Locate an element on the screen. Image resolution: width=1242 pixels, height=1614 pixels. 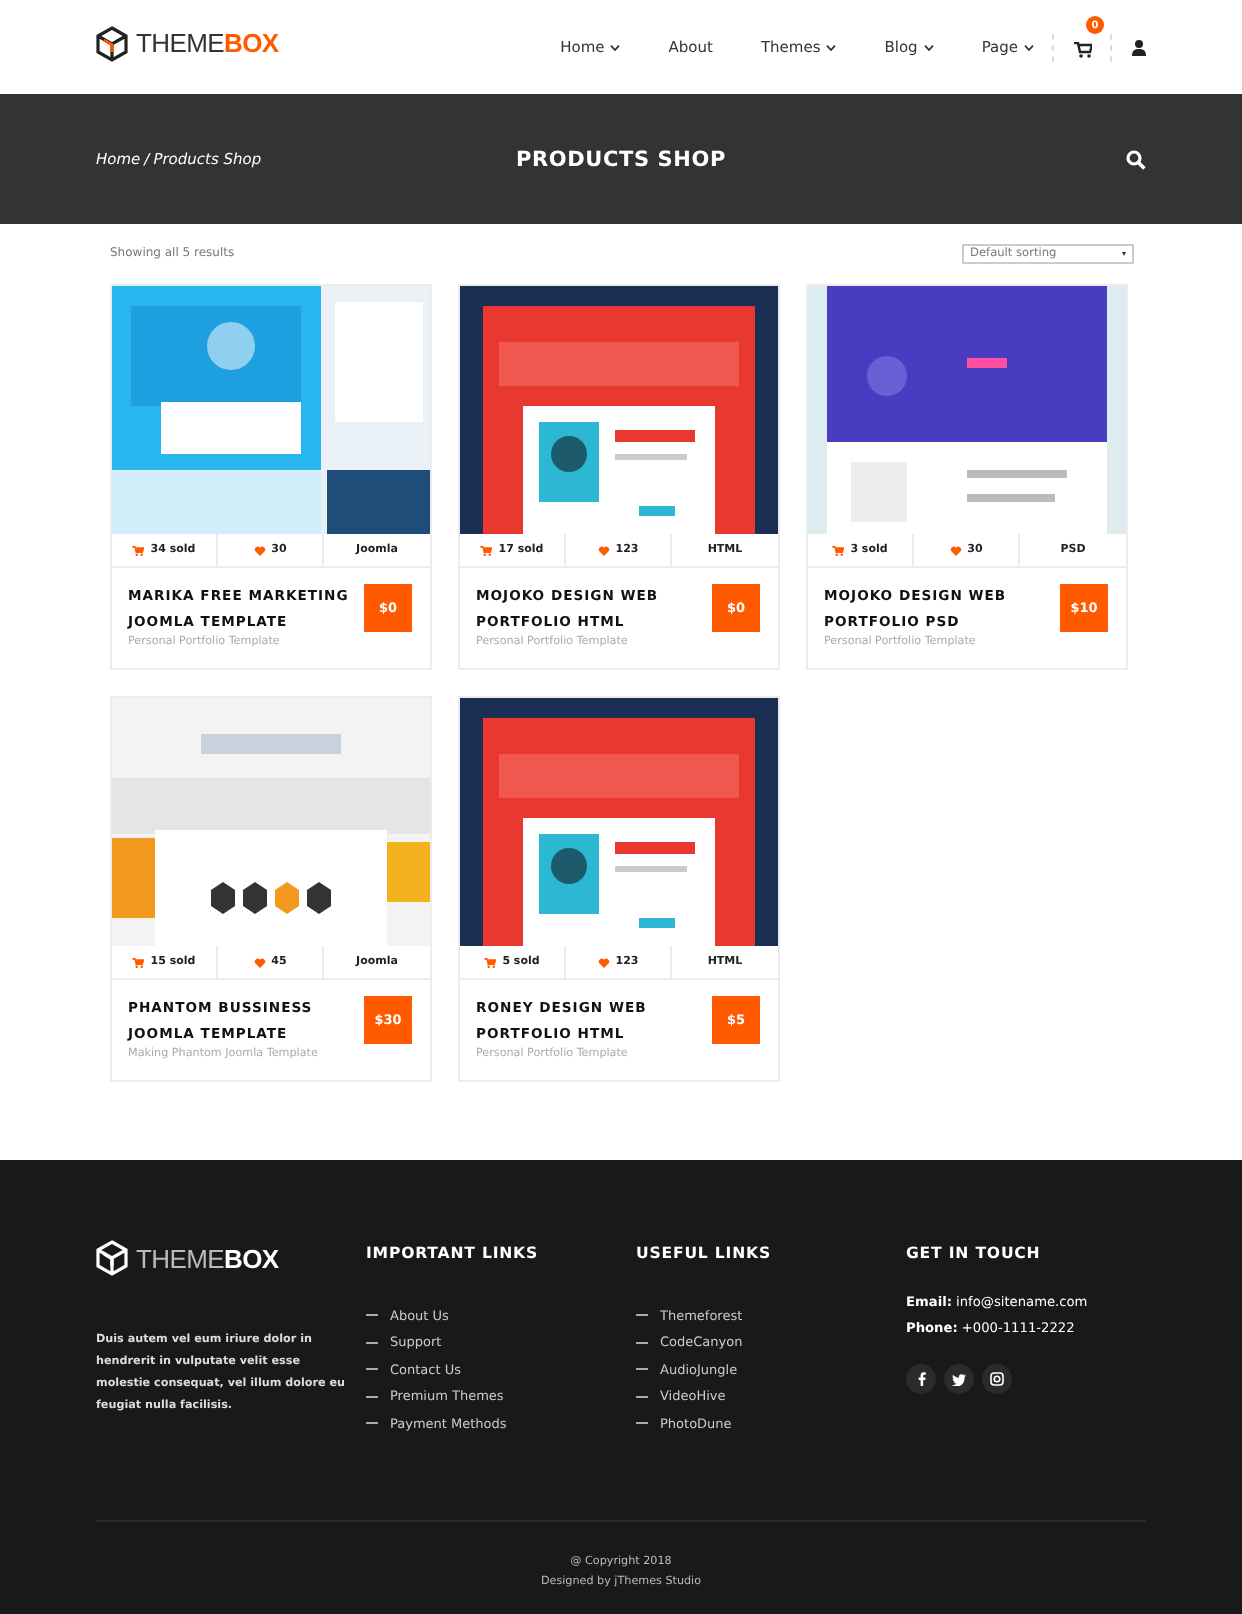
page-title: PRODUCTS SHOP is located at coordinates (621, 159).